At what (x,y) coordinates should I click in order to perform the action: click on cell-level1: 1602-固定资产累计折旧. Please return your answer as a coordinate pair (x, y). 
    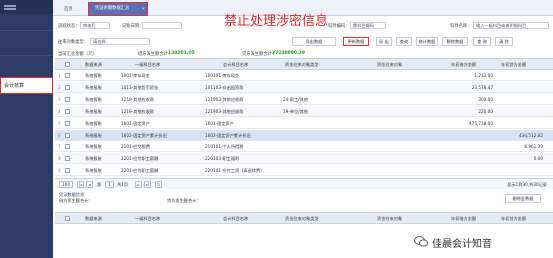
    Looking at the image, I should click on (144, 135).